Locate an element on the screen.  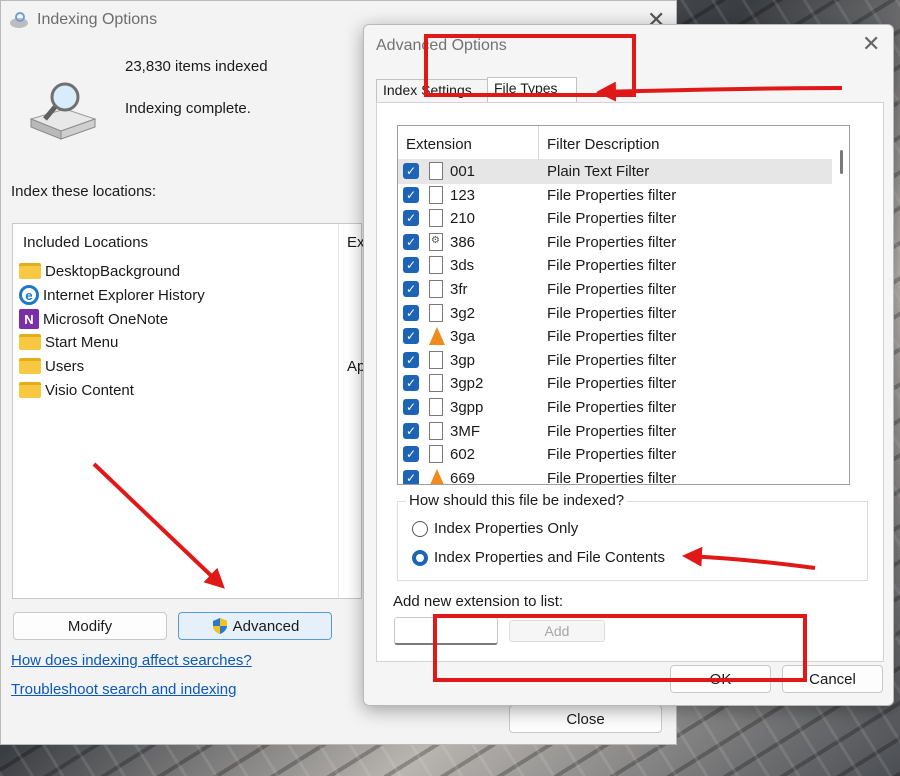
table-row: ✓ 210 File Properties filter is located at coordinates (616, 219).